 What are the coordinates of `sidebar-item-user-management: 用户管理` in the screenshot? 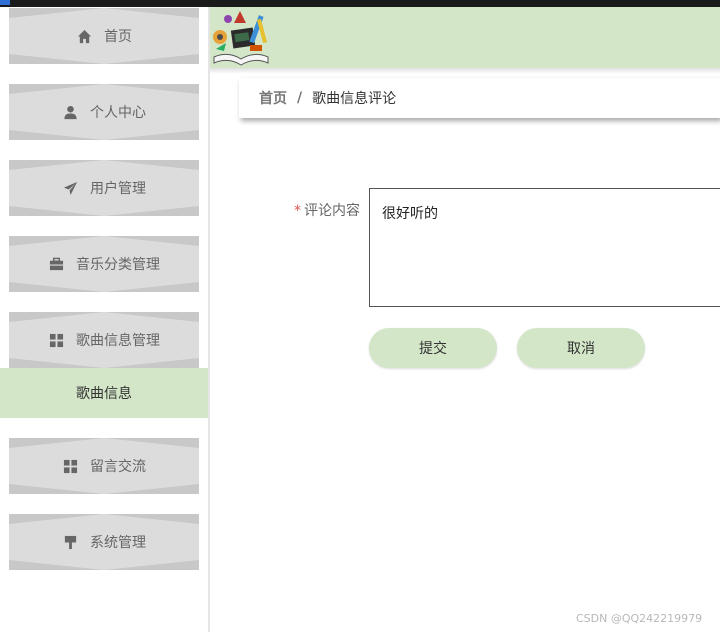 It's located at (104, 188).